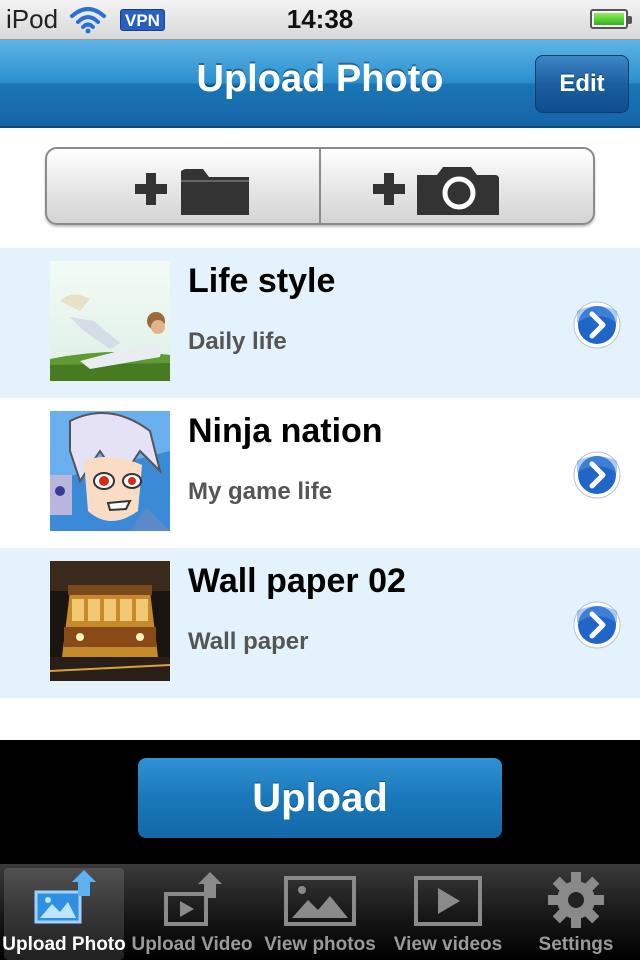 This screenshot has height=960, width=640. I want to click on battery-level, so click(609, 19).